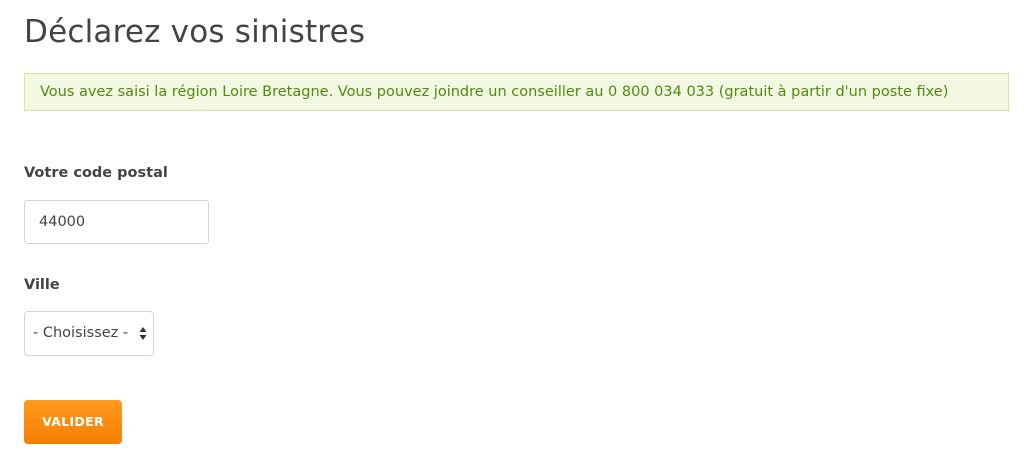  I want to click on select-arrows-icon, so click(143, 333).